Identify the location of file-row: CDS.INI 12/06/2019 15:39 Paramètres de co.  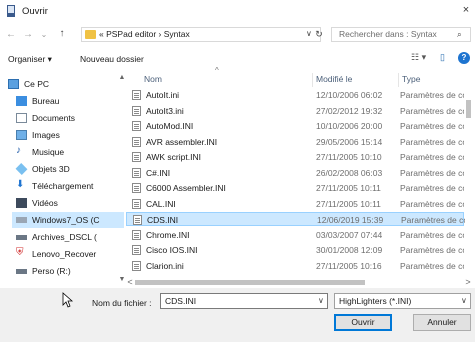
(295, 219).